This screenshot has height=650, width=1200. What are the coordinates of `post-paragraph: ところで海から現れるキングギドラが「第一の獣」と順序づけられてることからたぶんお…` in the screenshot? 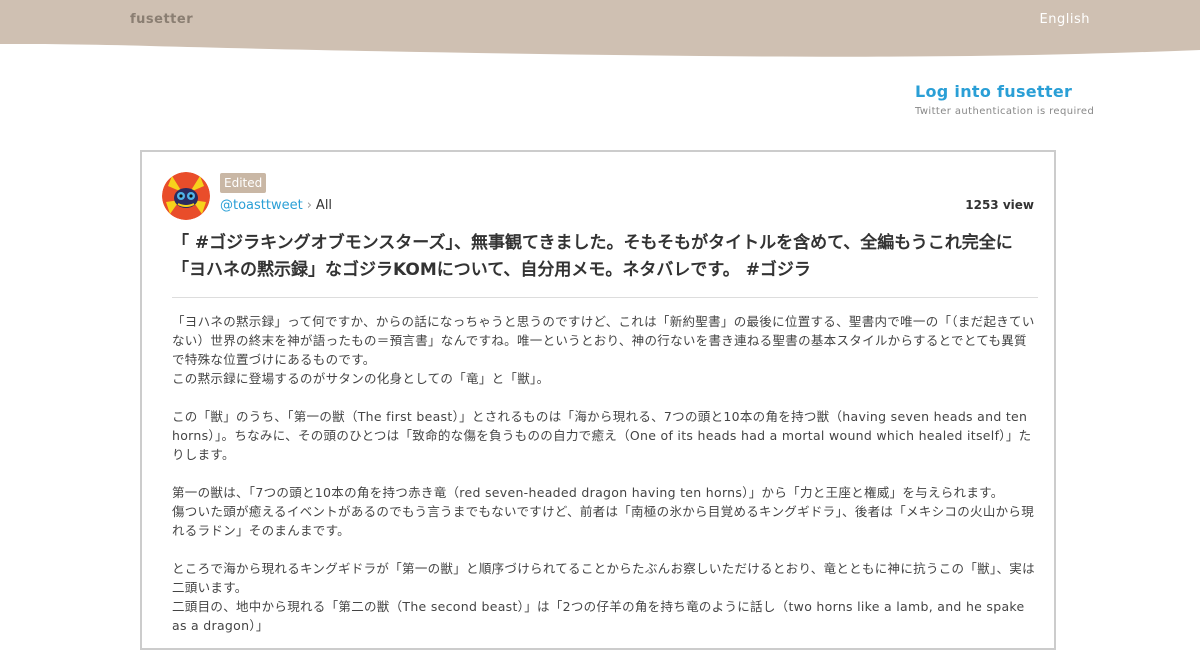 It's located at (603, 578).